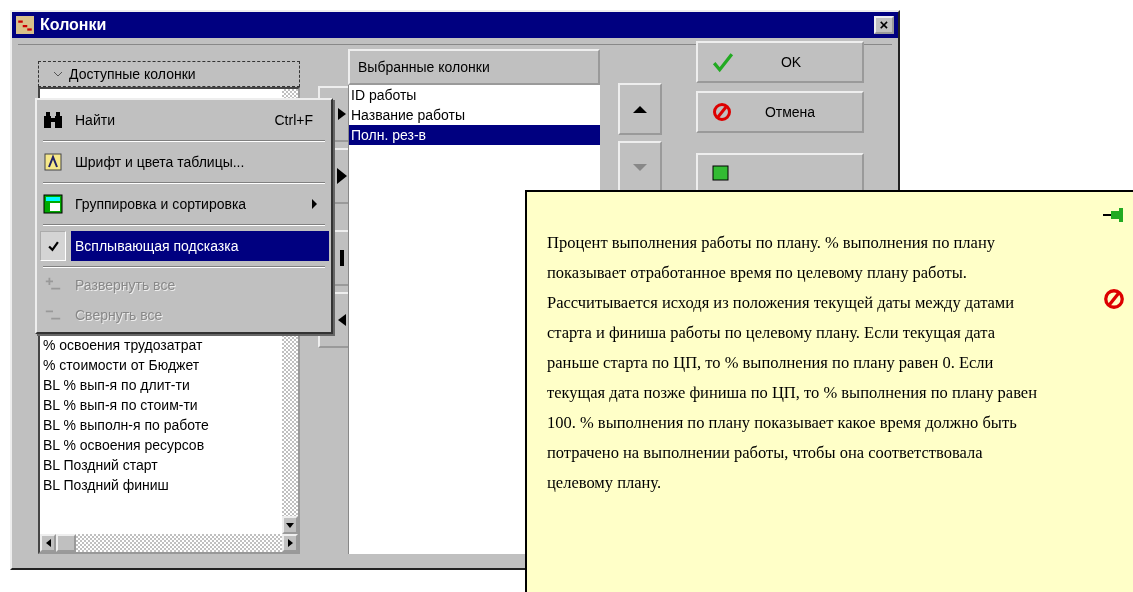 The height and width of the screenshot is (592, 1133). I want to click on menu-item: Найти Ctrl+F, so click(184, 120).